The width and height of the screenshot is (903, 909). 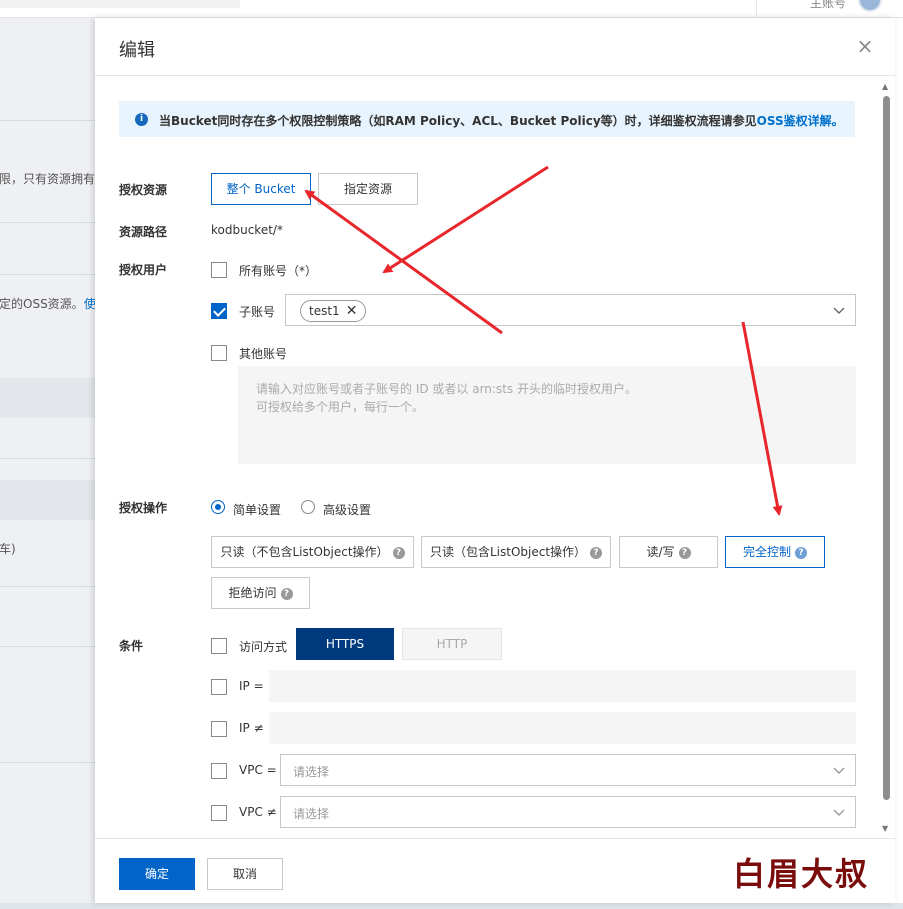 What do you see at coordinates (800, 121) in the screenshot?
I see `oss-auth-link: OSS鉴权详解。` at bounding box center [800, 121].